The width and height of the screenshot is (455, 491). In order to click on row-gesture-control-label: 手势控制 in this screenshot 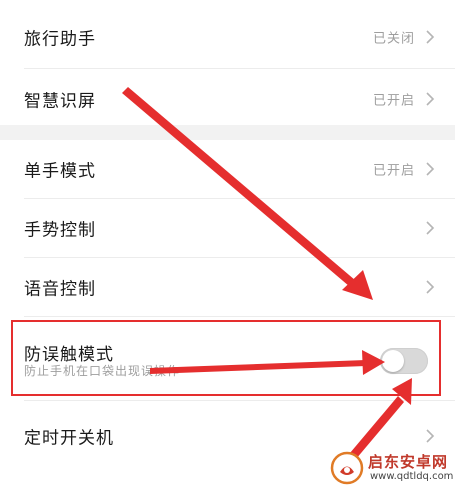, I will do `click(60, 230)`.